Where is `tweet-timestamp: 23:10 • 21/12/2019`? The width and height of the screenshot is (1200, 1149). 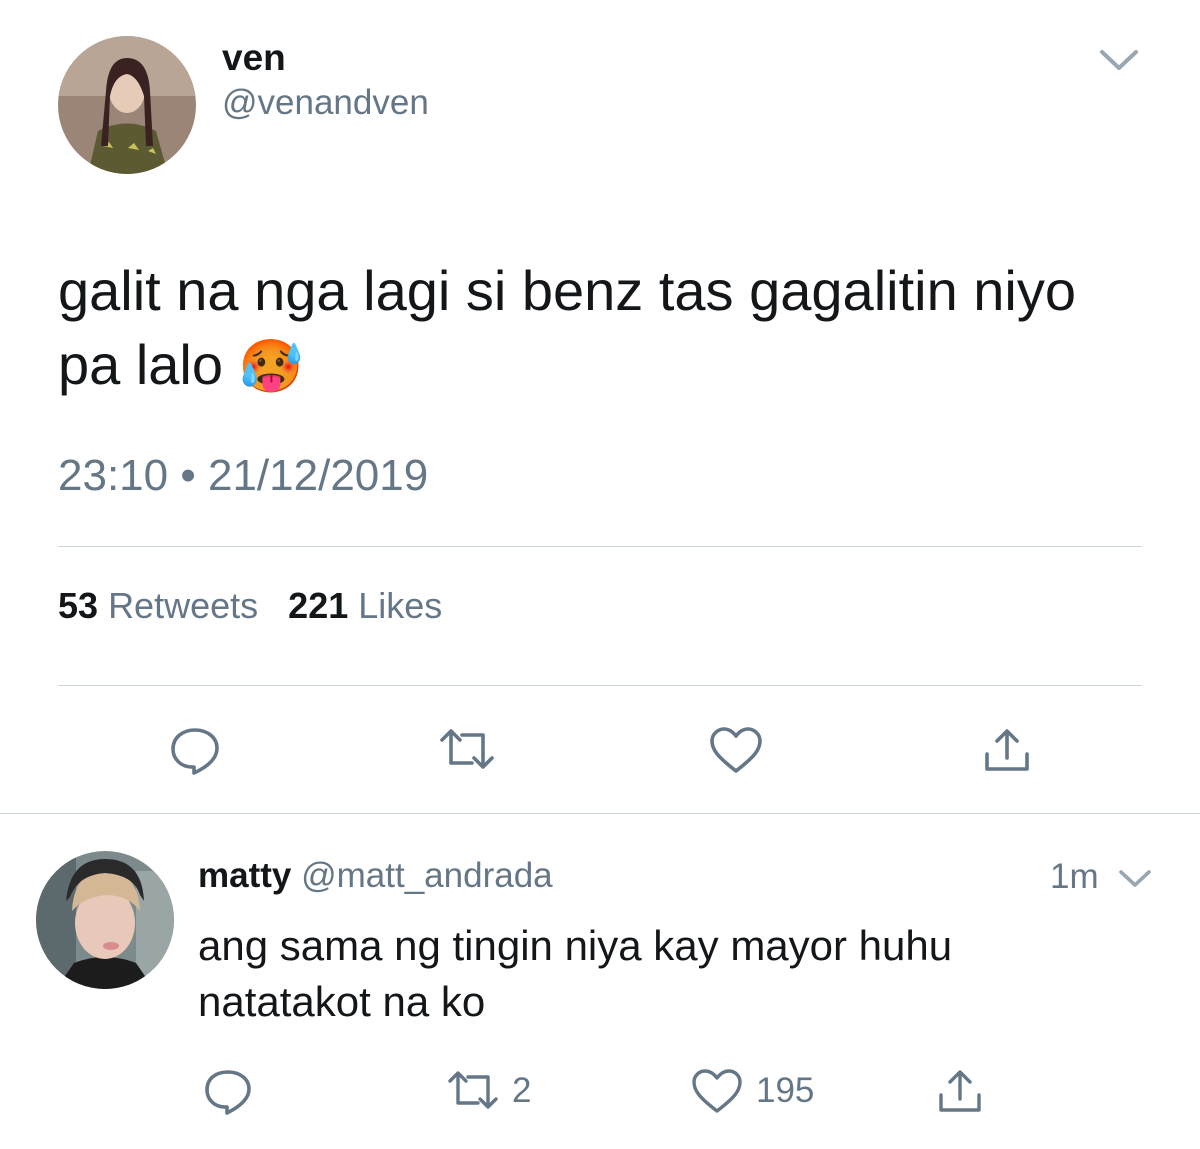
tweet-timestamp: 23:10 • 21/12/2019 is located at coordinates (243, 476).